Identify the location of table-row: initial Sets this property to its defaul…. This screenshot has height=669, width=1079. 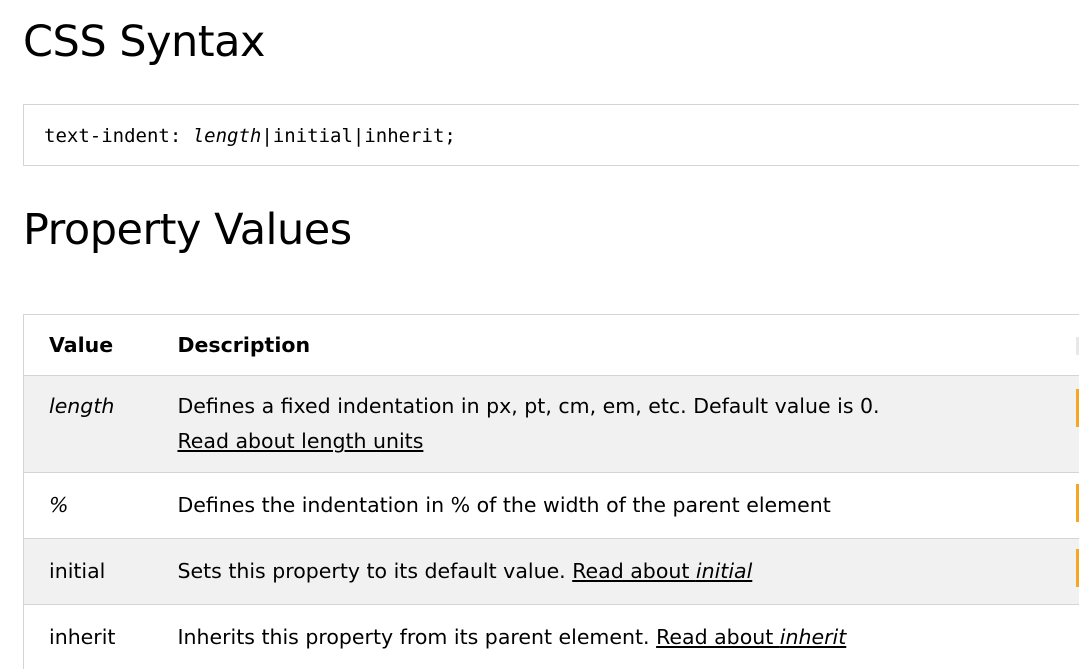
(551, 571).